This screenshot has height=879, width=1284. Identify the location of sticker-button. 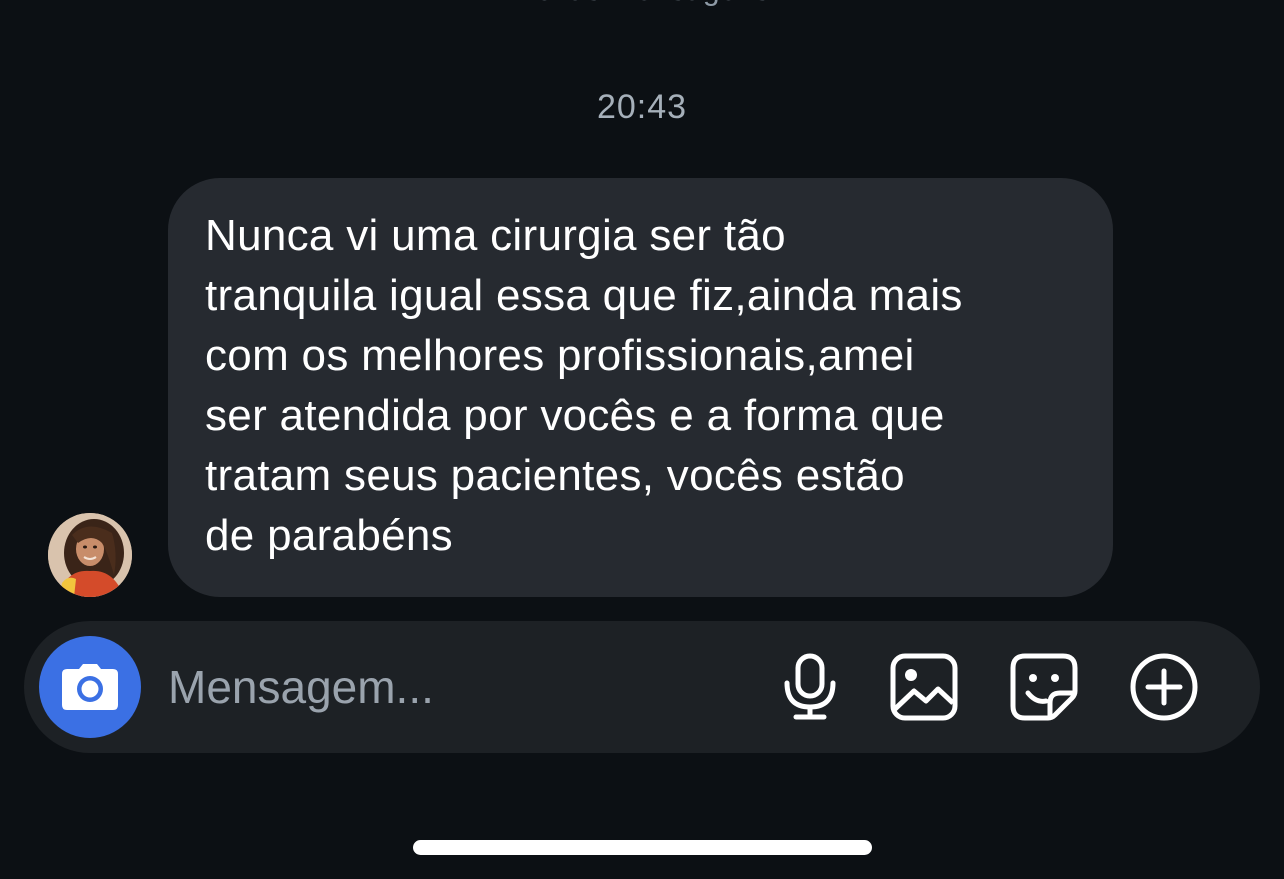
(1044, 687).